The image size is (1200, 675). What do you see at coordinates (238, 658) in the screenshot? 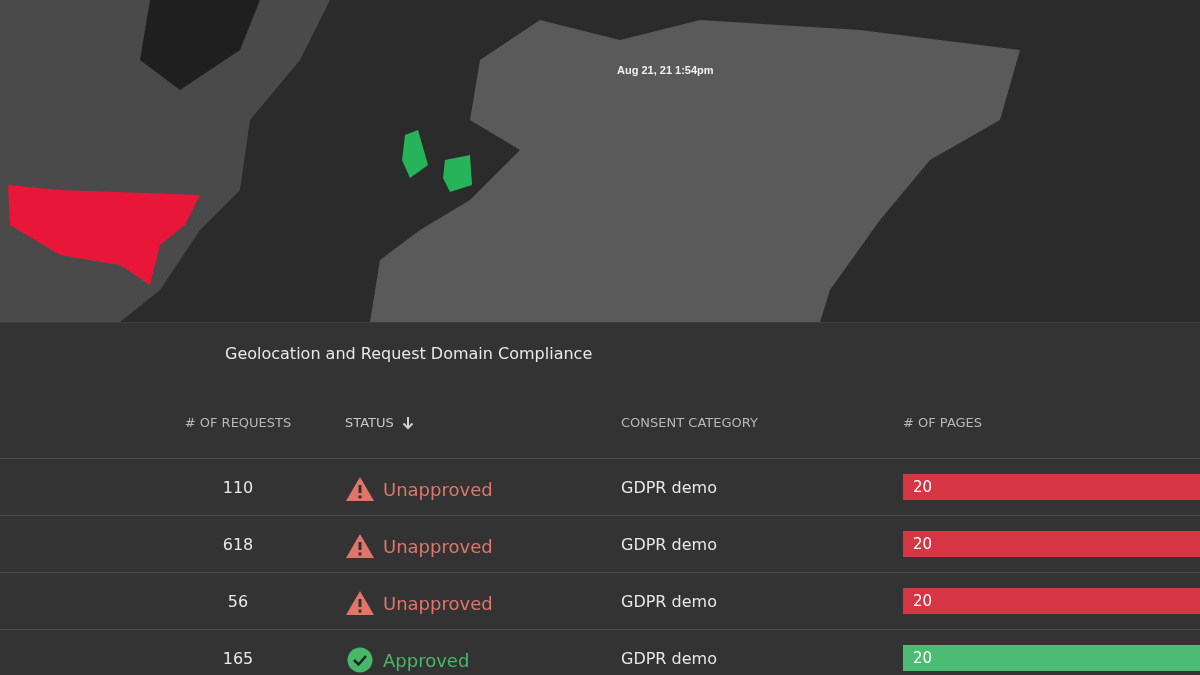
I see `table-cell: 165` at bounding box center [238, 658].